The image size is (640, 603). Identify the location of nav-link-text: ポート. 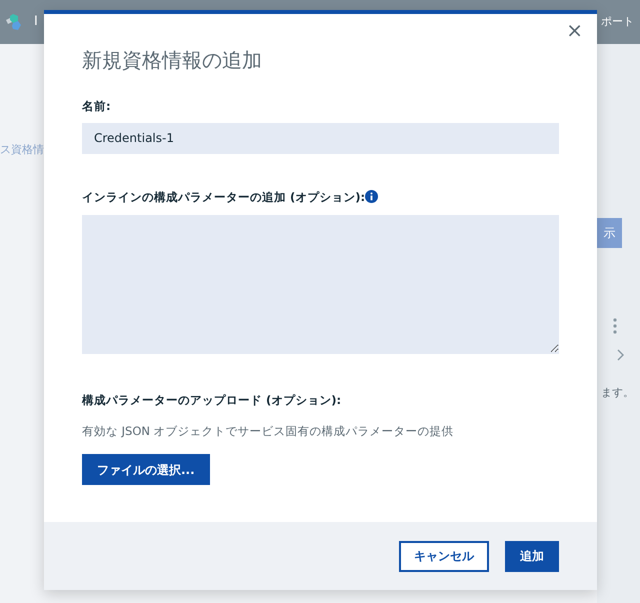
(617, 22).